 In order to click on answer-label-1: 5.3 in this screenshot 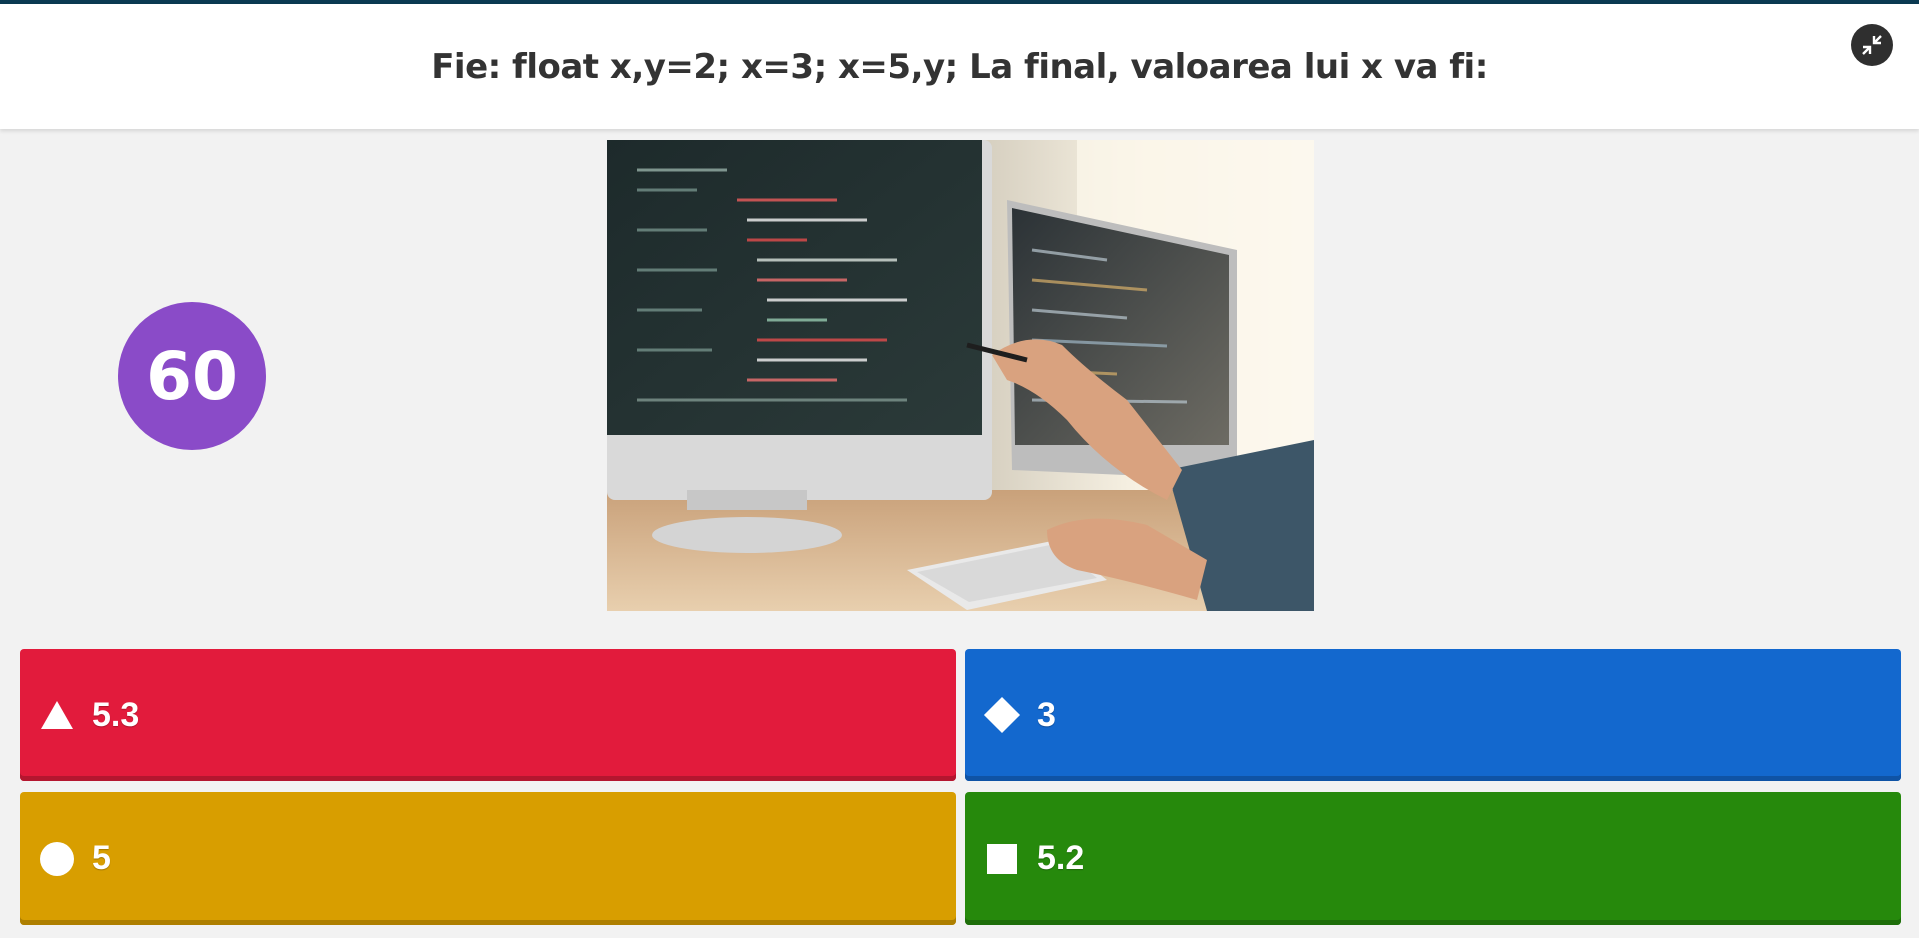, I will do `click(116, 714)`.